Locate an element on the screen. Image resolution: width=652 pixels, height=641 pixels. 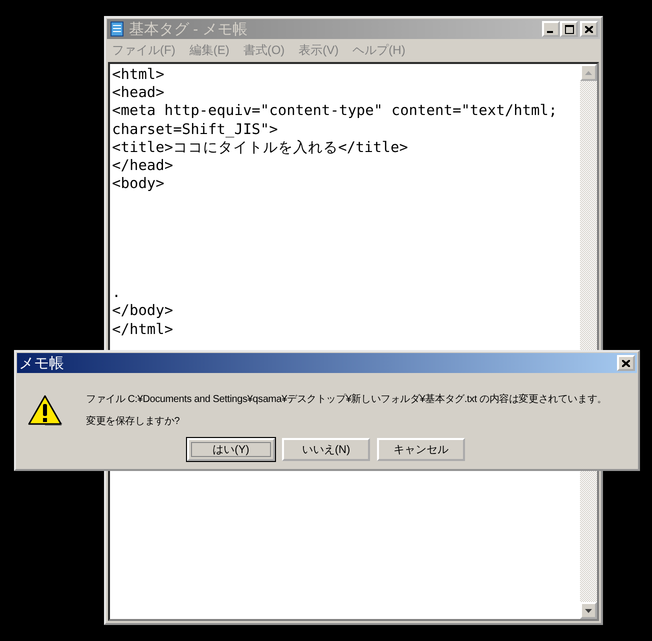
text-line: <body> is located at coordinates (139, 184).